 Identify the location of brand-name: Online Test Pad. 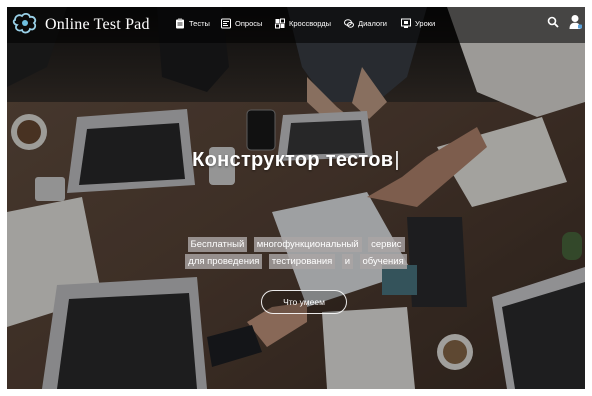
(97, 24).